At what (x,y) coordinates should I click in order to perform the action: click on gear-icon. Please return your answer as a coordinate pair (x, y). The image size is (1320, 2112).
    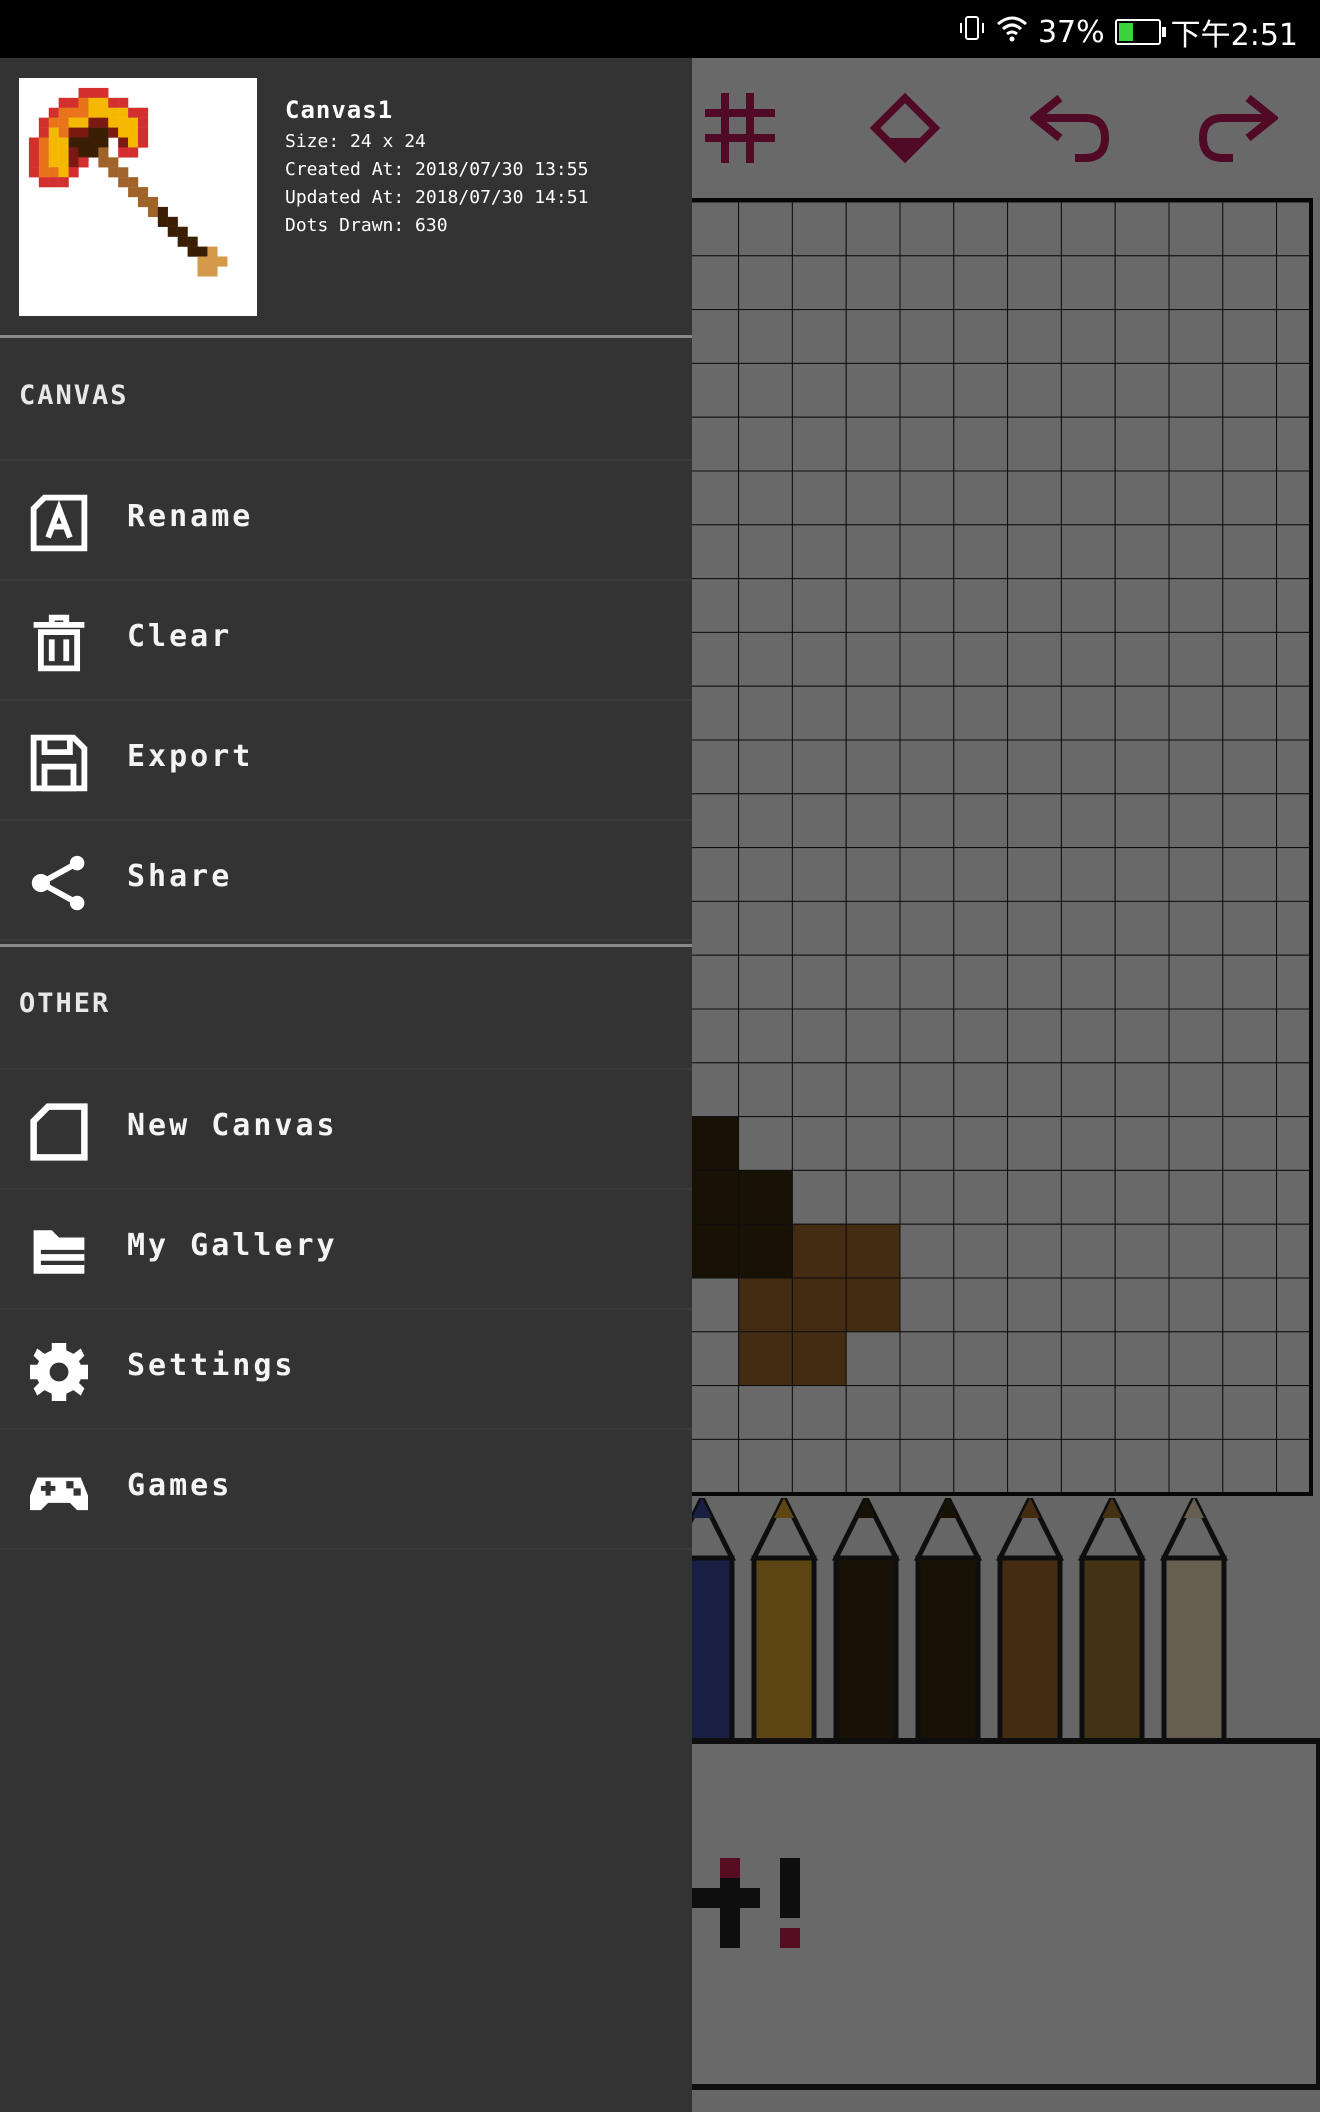
    Looking at the image, I should click on (59, 1372).